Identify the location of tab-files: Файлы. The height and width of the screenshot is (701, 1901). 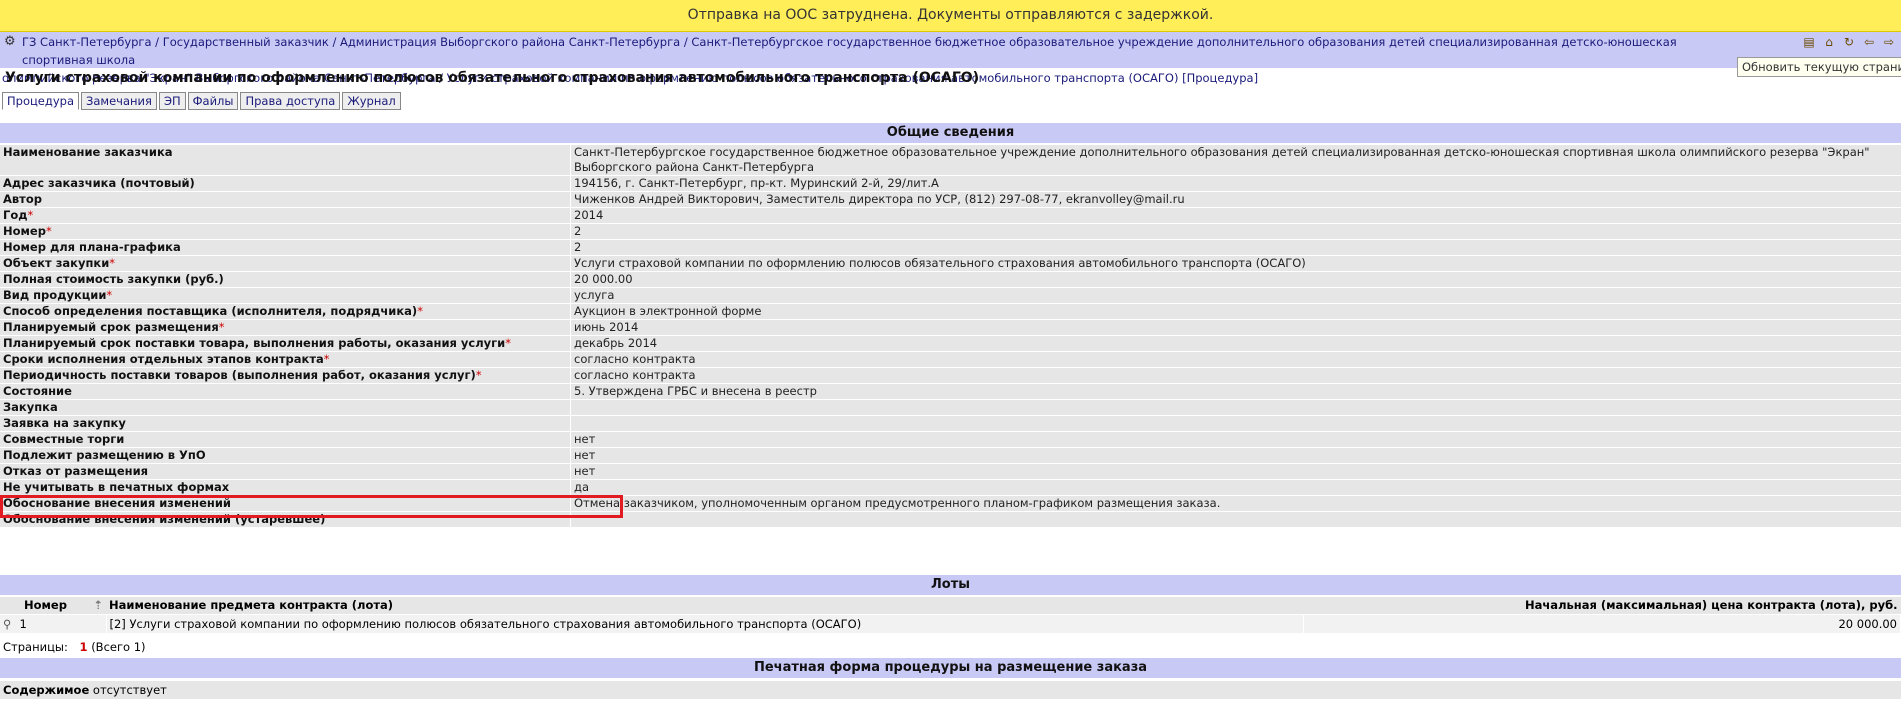
(213, 101).